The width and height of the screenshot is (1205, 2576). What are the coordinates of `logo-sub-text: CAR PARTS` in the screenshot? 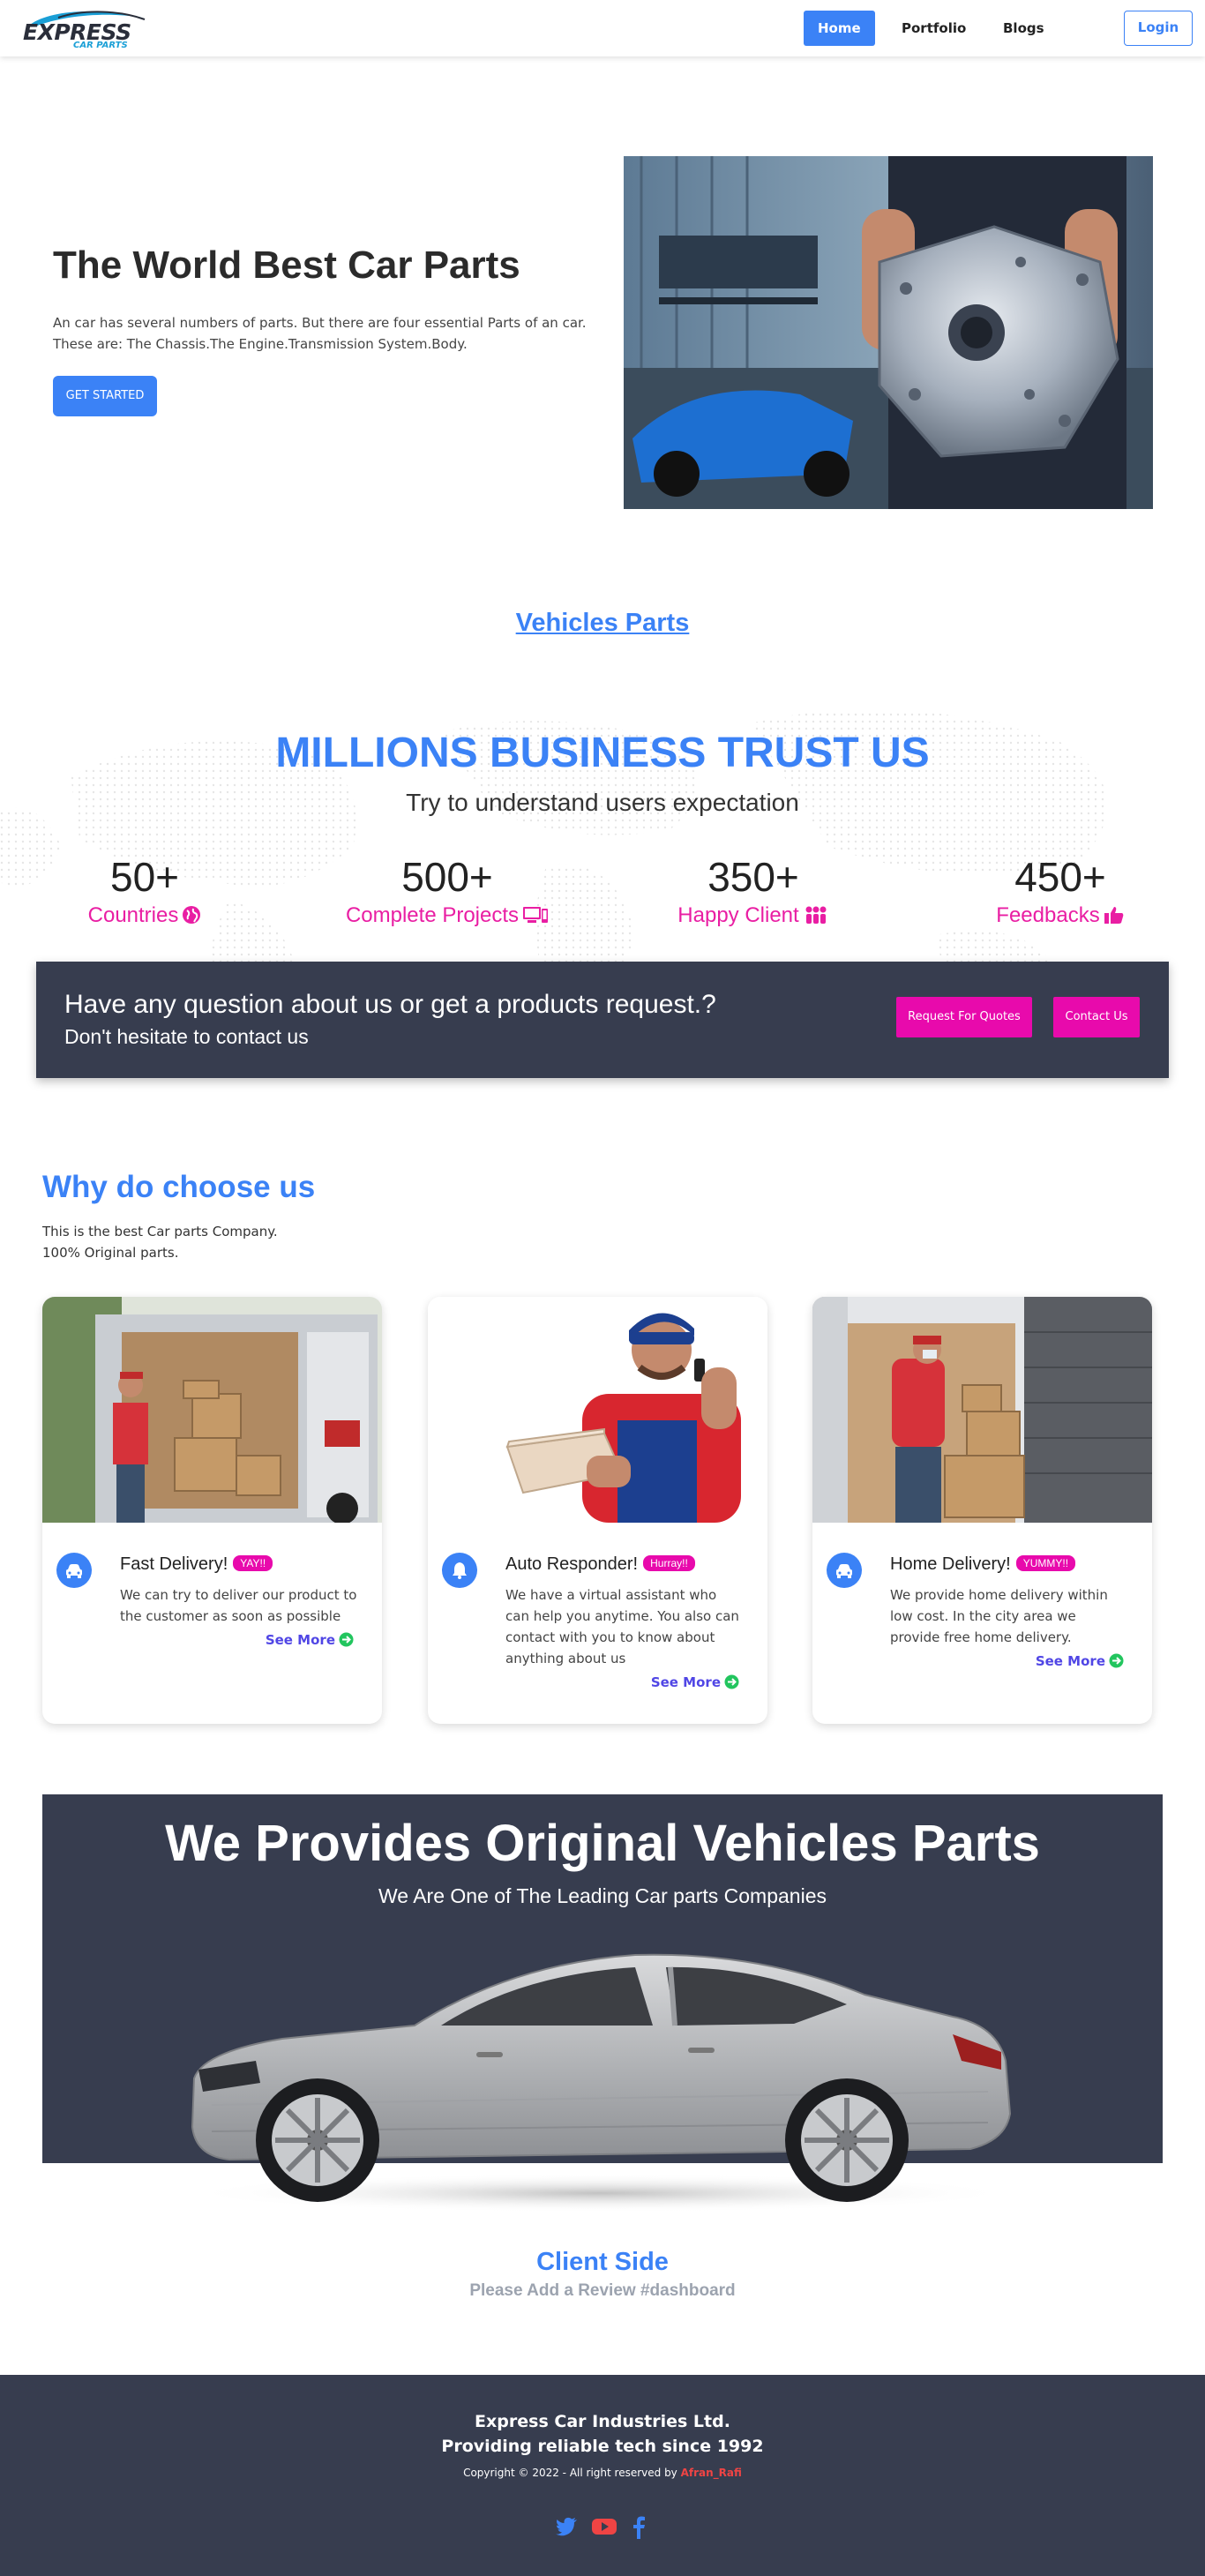 It's located at (101, 46).